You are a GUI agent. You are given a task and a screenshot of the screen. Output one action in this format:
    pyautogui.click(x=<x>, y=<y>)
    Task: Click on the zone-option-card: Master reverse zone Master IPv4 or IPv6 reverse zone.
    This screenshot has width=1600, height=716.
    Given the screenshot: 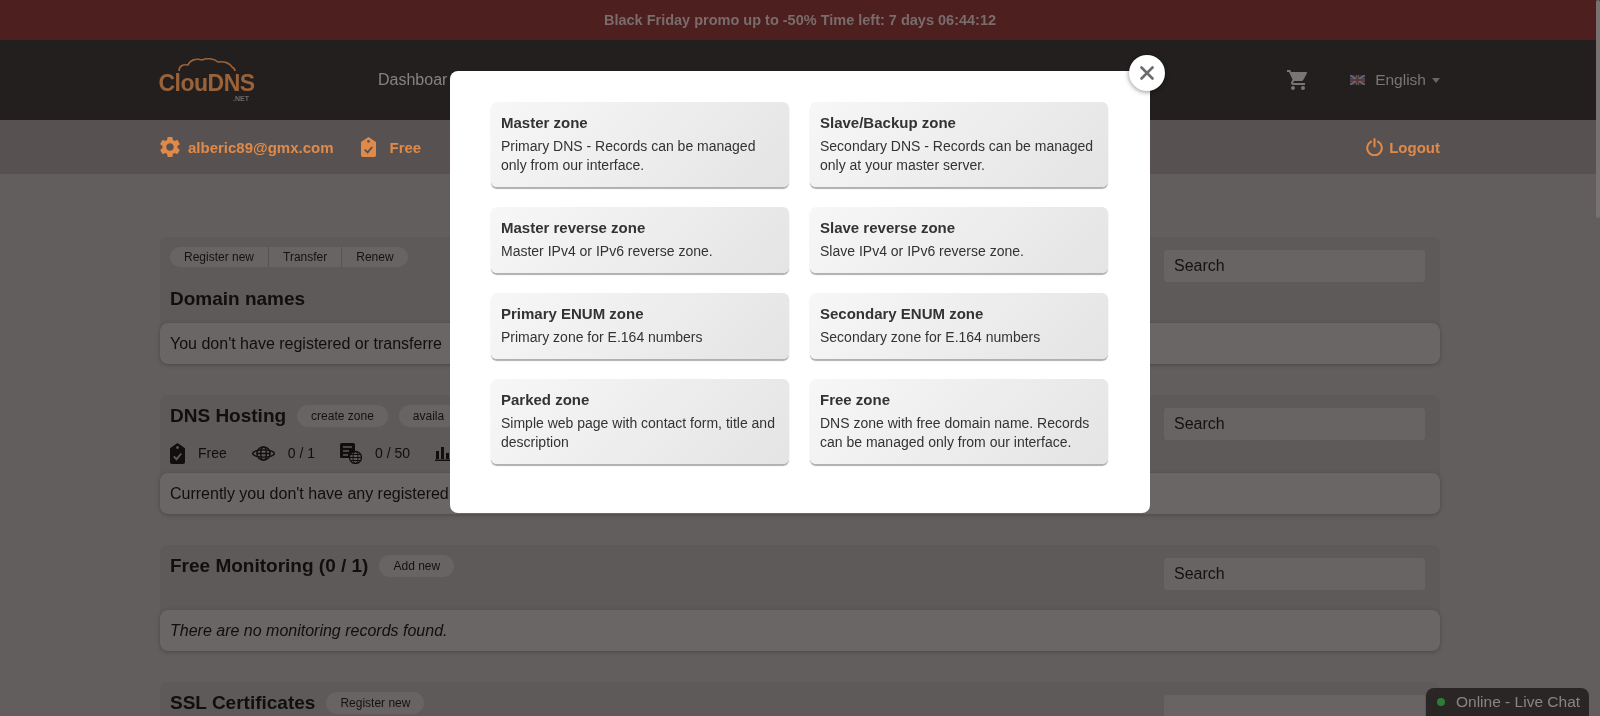 What is the action you would take?
    pyautogui.click(x=640, y=240)
    